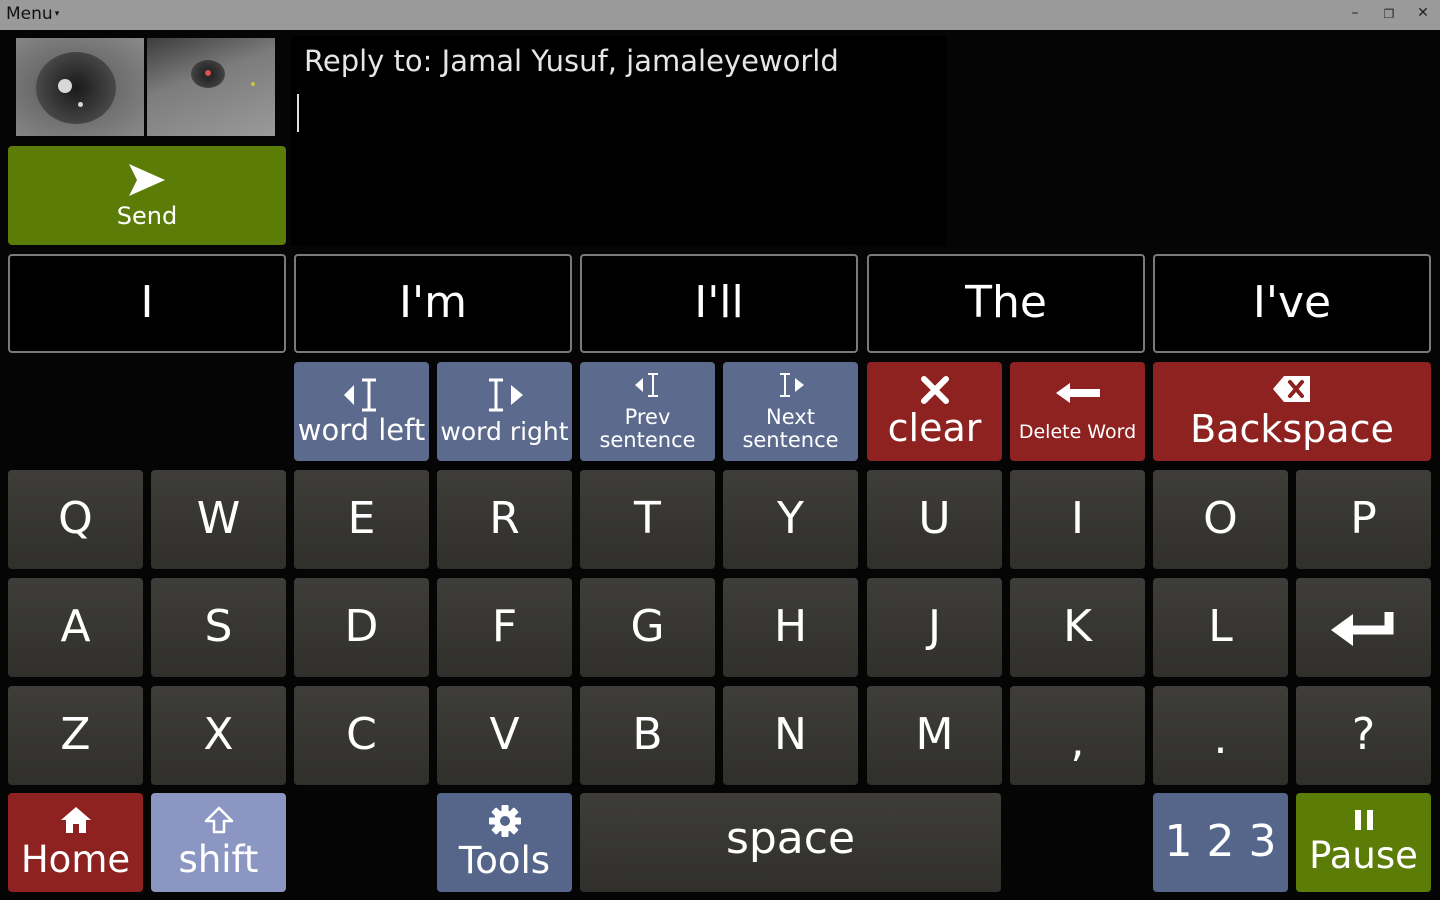 The height and width of the screenshot is (900, 1440). Describe the element at coordinates (211, 87) in the screenshot. I see `right-eye-image` at that location.